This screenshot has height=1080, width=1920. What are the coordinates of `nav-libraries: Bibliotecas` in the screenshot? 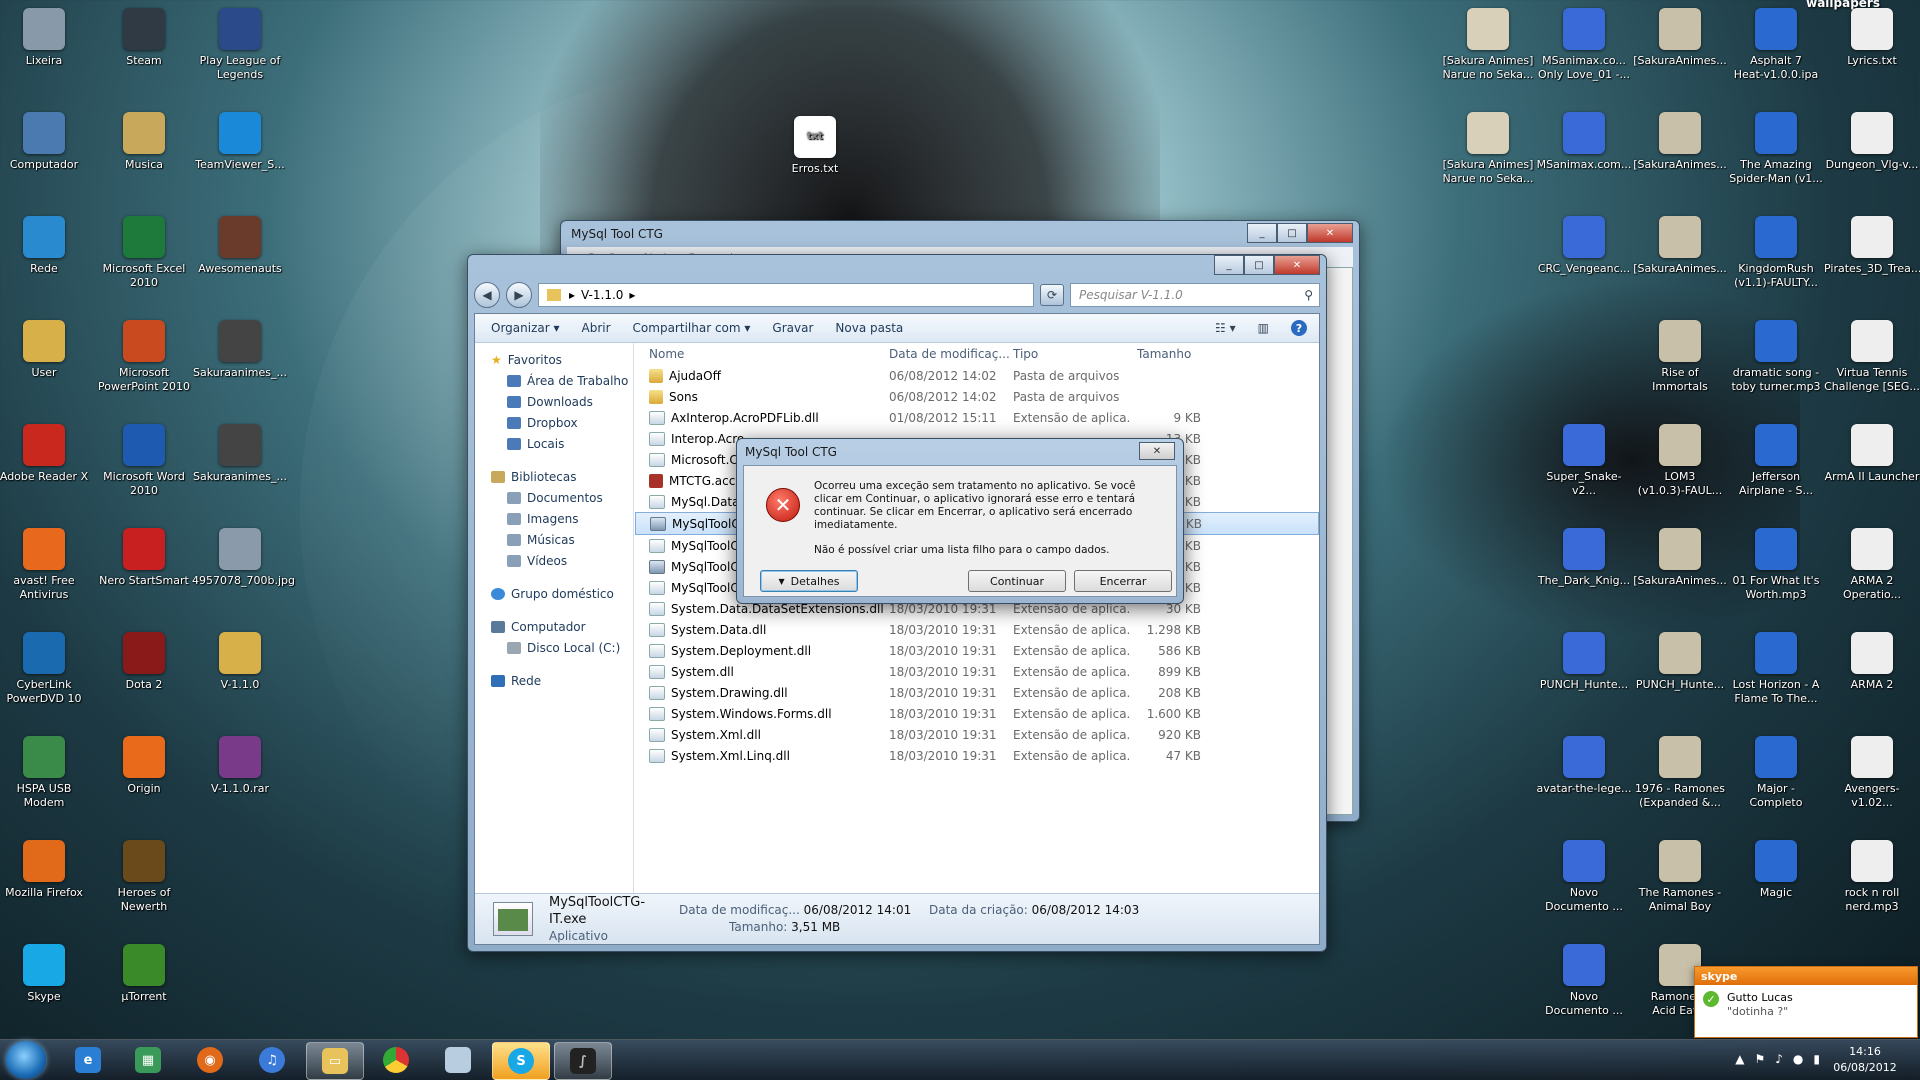 It's located at (554, 476).